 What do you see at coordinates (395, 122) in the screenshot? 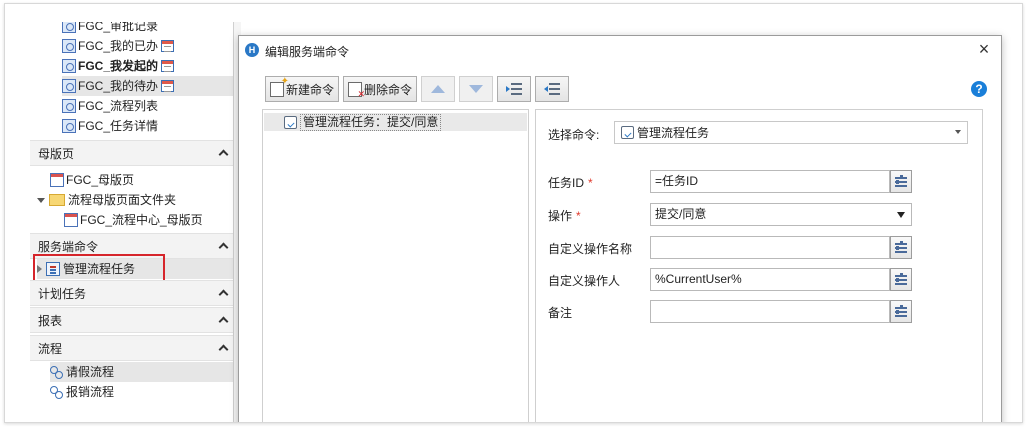
I see `command-tree-item: 管理流程任务：提交/同意` at bounding box center [395, 122].